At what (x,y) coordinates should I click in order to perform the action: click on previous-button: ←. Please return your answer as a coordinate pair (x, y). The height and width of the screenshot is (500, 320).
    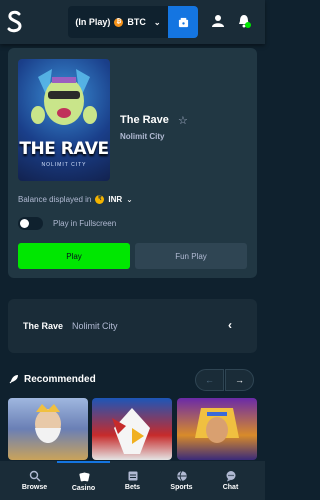
    Looking at the image, I should click on (209, 380).